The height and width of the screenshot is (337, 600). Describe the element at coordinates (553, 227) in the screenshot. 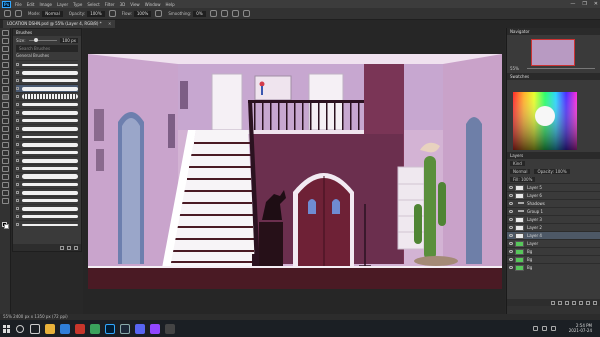

I see `layer-row: Layer 2` at that location.